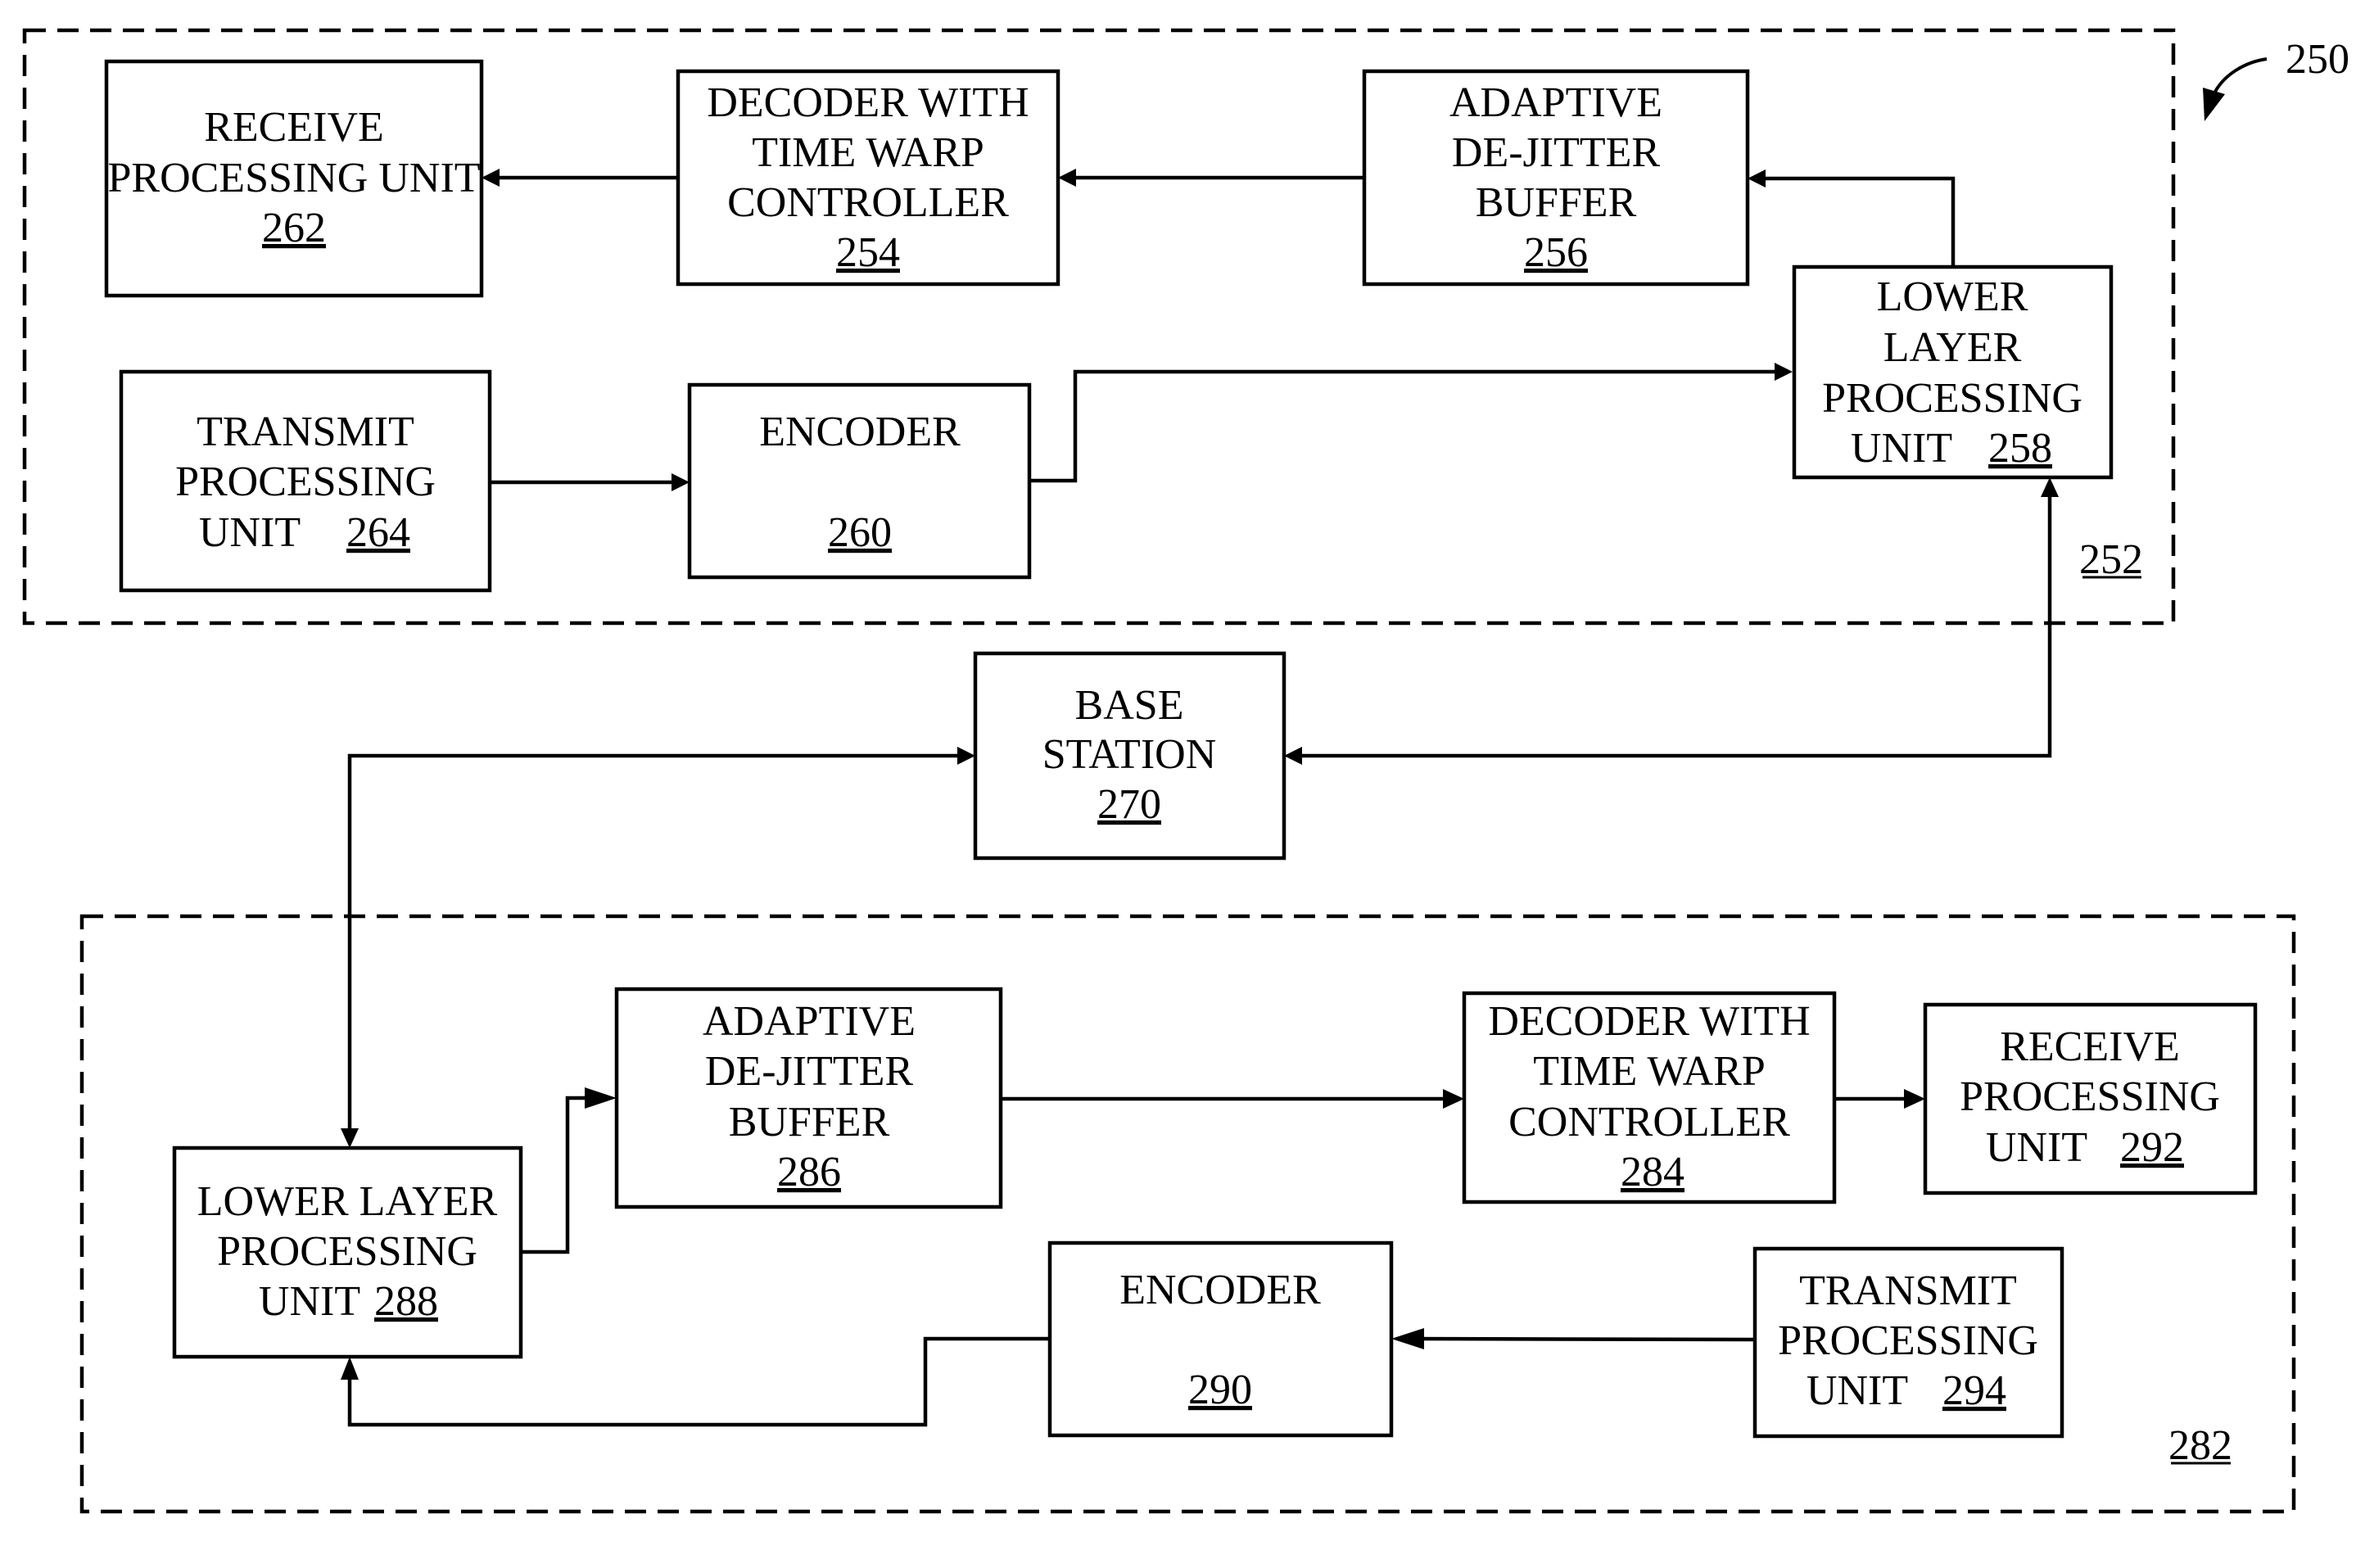  What do you see at coordinates (2020, 449) in the screenshot?
I see `block-reference: 258` at bounding box center [2020, 449].